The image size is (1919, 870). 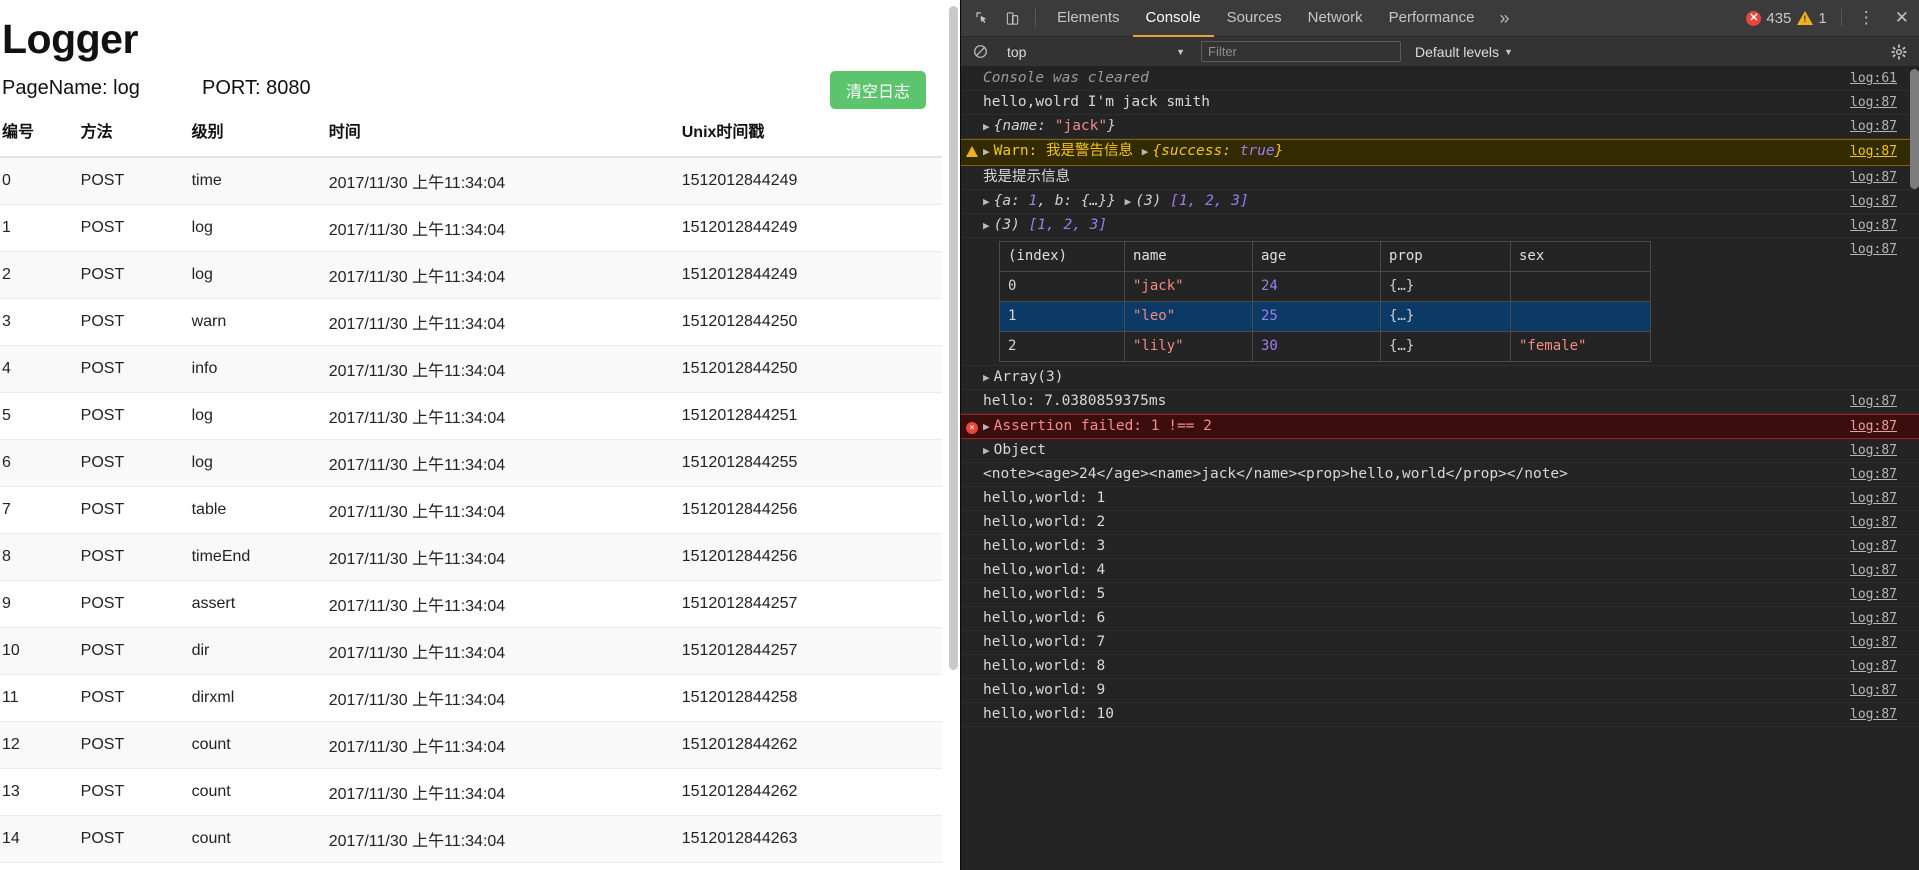 What do you see at coordinates (1902, 52) in the screenshot?
I see `gear-icon` at bounding box center [1902, 52].